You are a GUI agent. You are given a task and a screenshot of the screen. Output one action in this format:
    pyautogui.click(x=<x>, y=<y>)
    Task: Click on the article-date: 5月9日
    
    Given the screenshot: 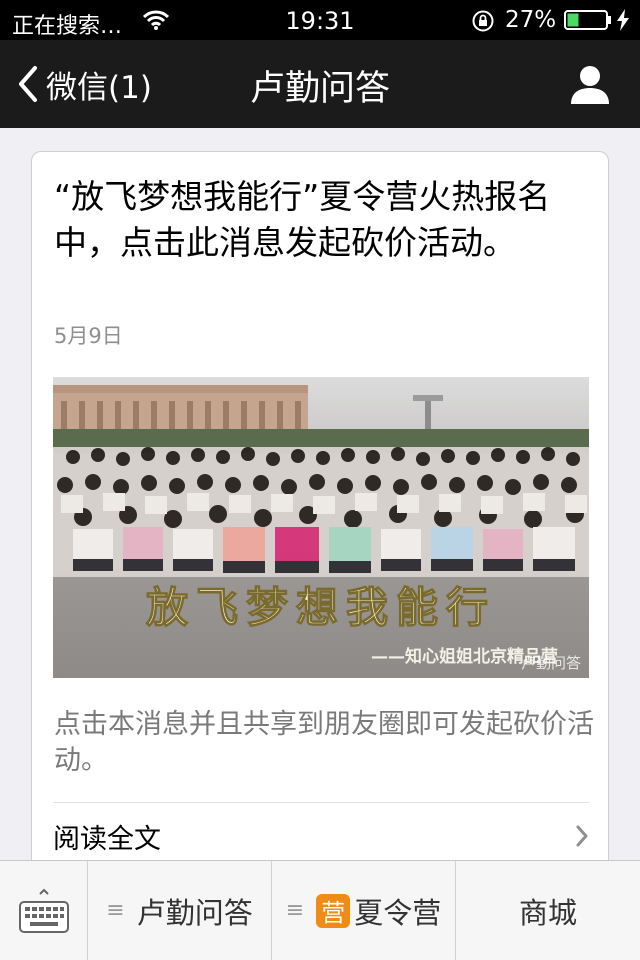 What is the action you would take?
    pyautogui.click(x=88, y=336)
    